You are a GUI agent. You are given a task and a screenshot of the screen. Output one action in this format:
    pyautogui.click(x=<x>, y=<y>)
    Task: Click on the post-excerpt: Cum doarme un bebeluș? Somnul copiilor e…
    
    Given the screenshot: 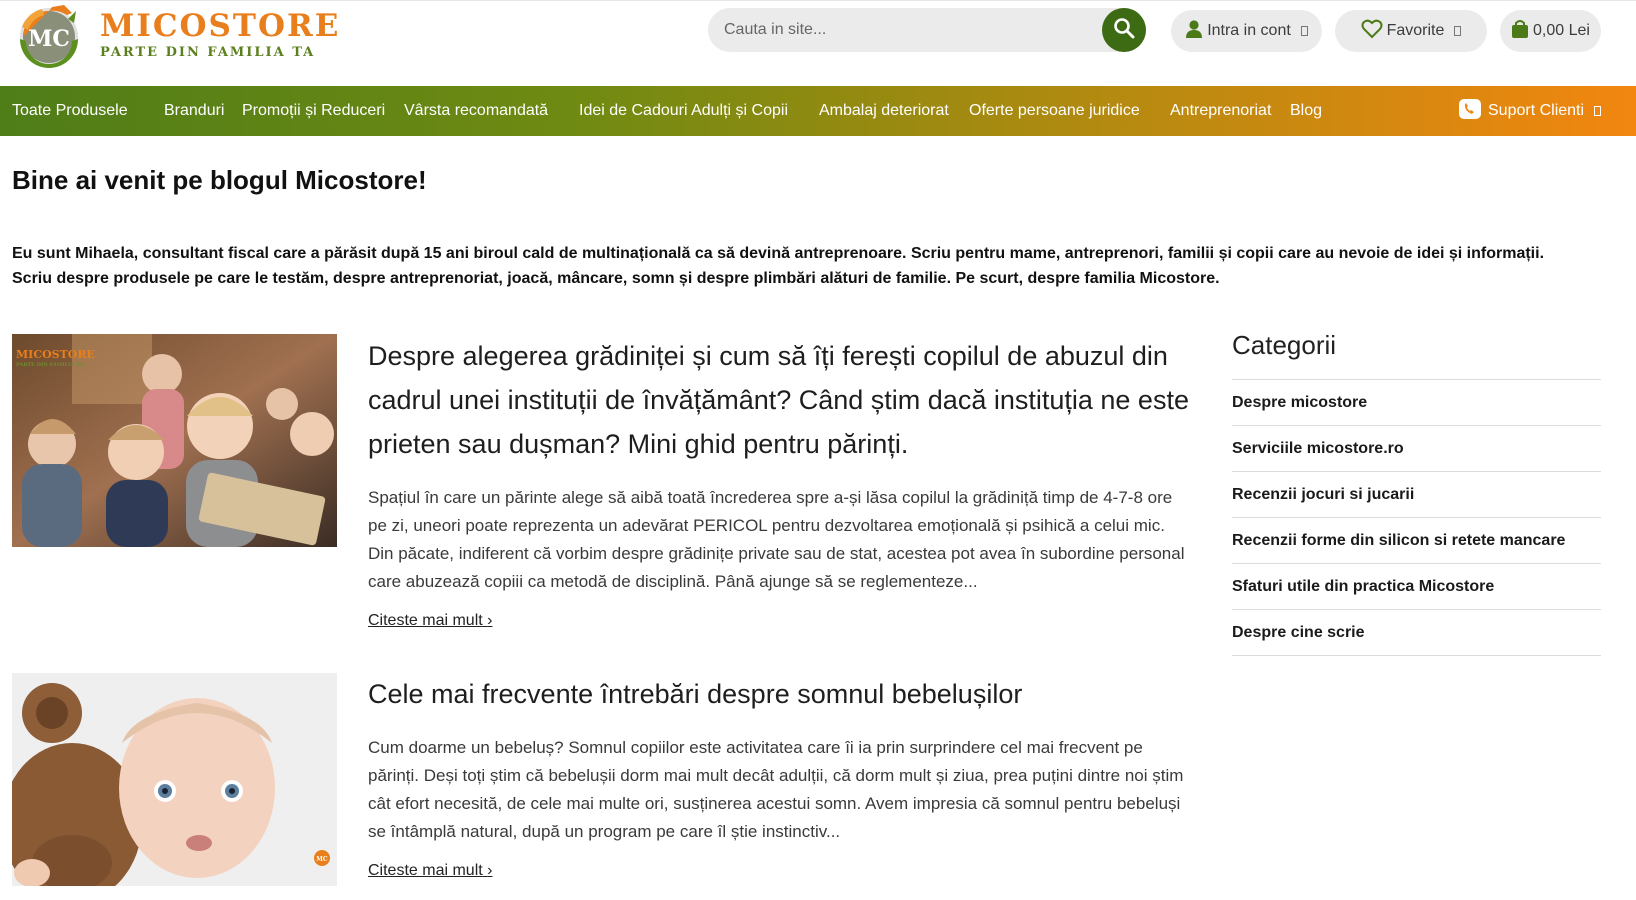 What is the action you would take?
    pyautogui.click(x=776, y=789)
    